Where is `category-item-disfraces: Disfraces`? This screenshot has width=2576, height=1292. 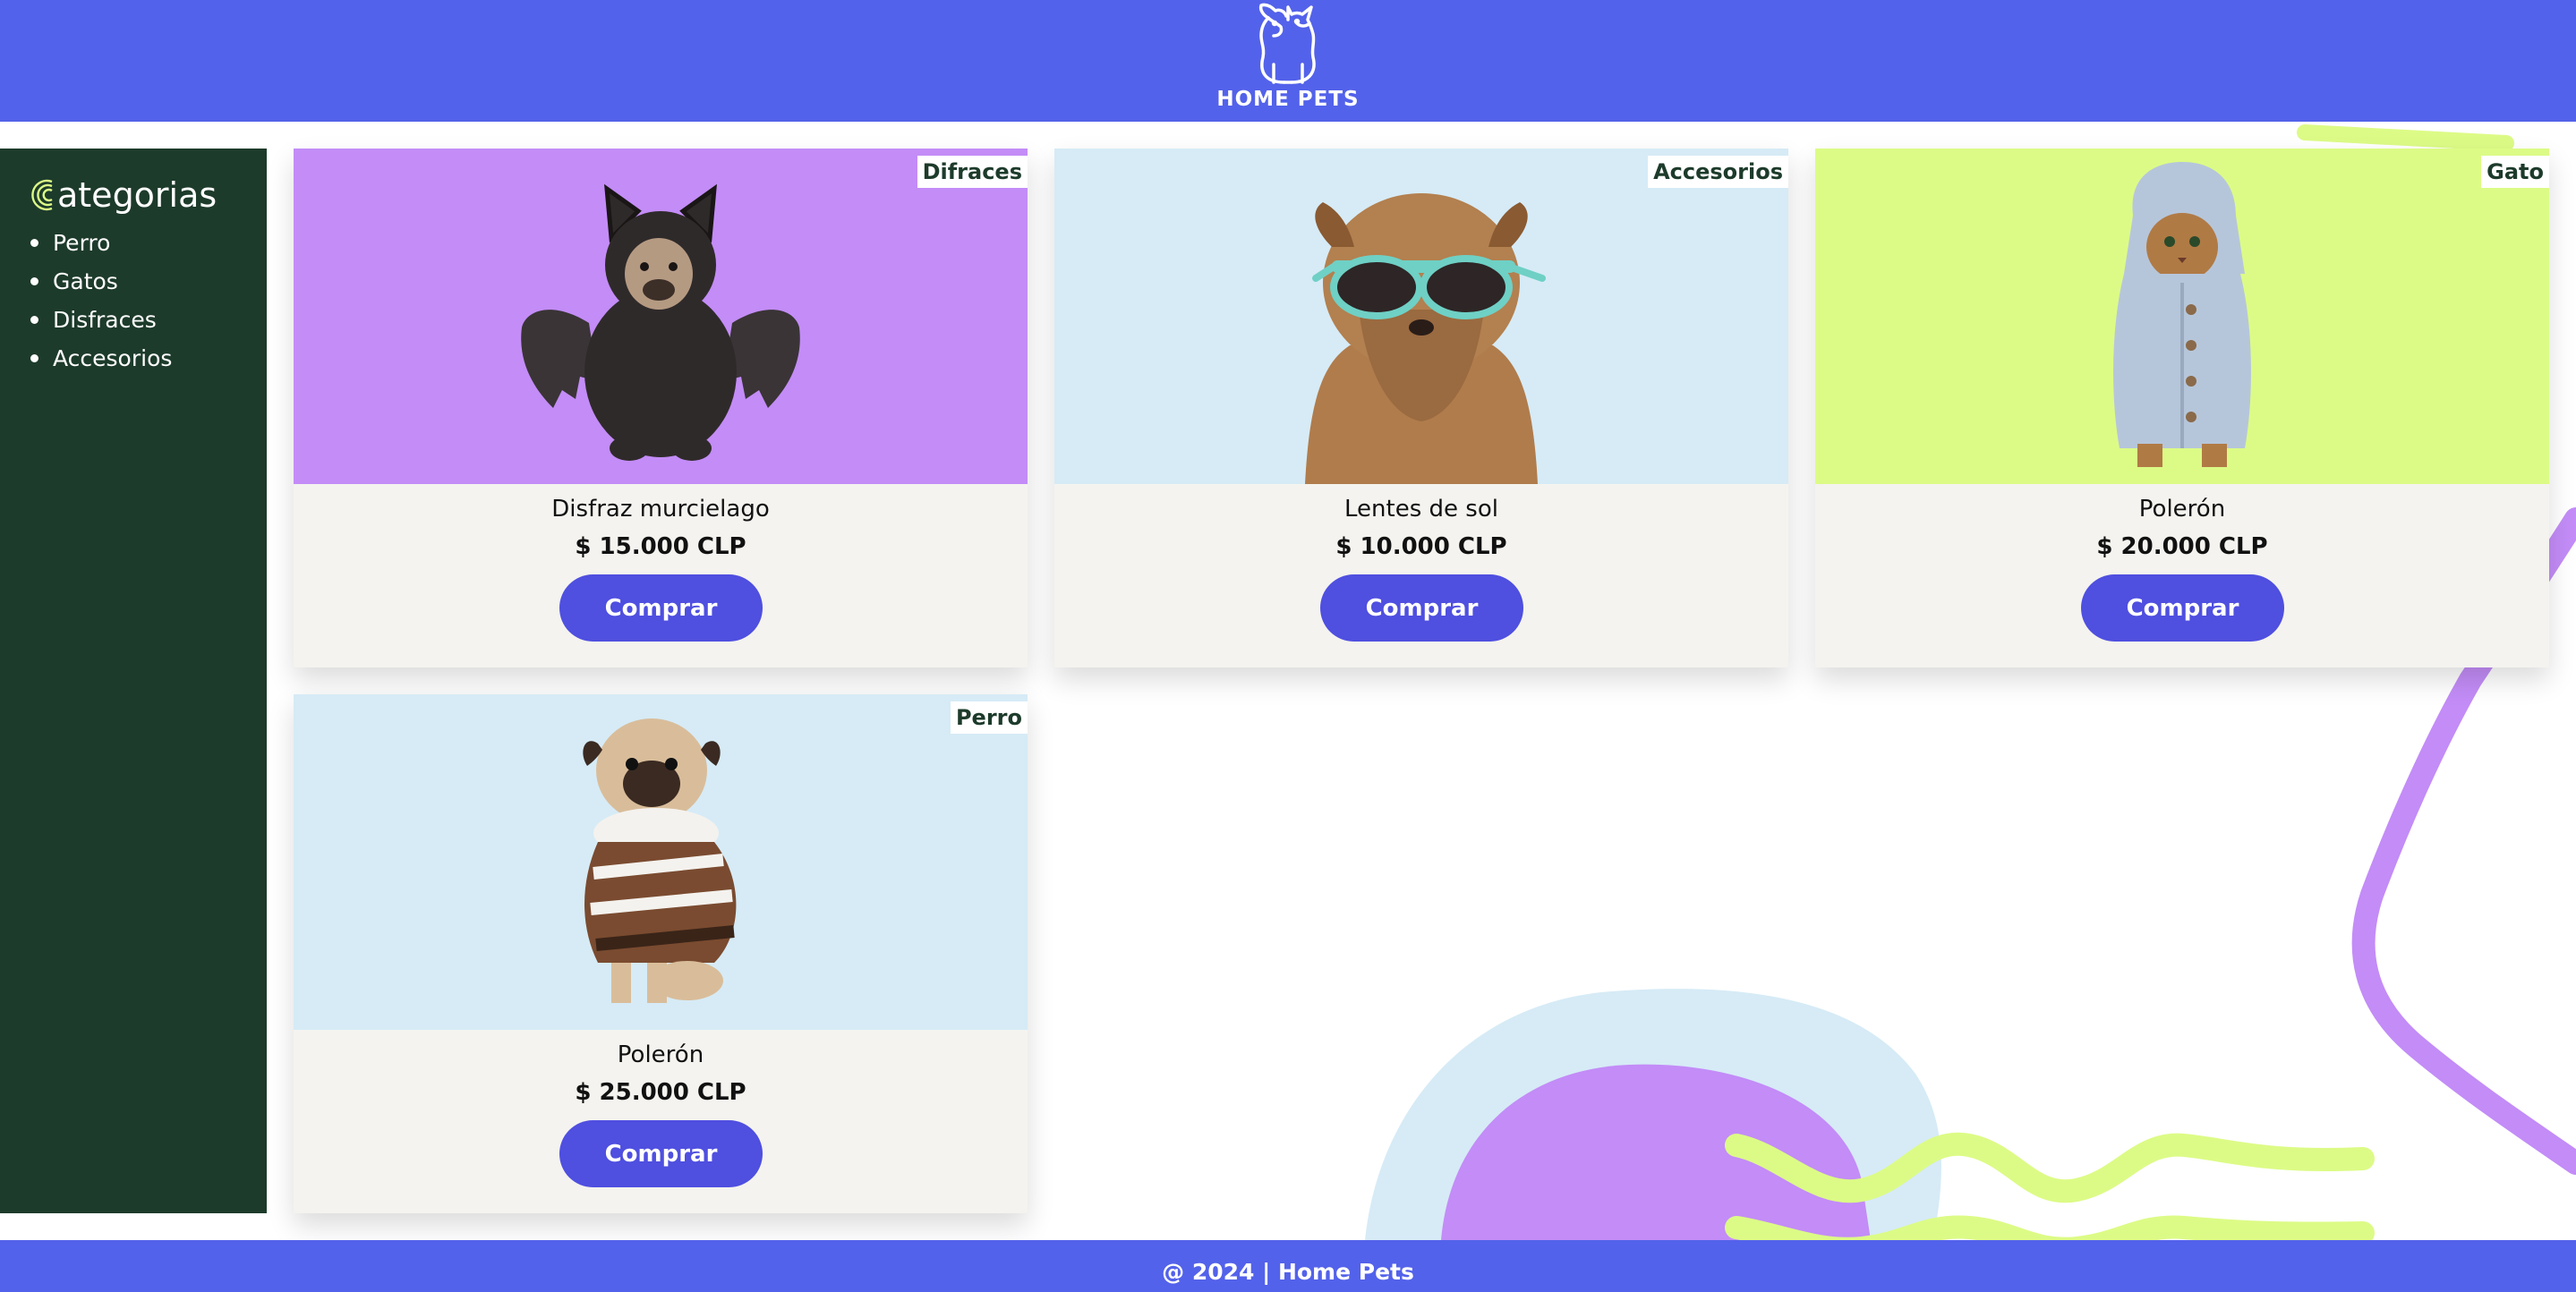 category-item-disfraces: Disfraces is located at coordinates (148, 320).